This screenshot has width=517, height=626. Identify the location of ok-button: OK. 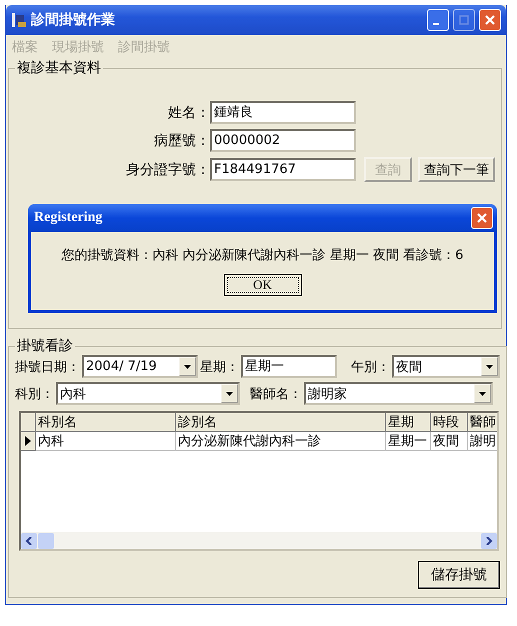
(263, 285).